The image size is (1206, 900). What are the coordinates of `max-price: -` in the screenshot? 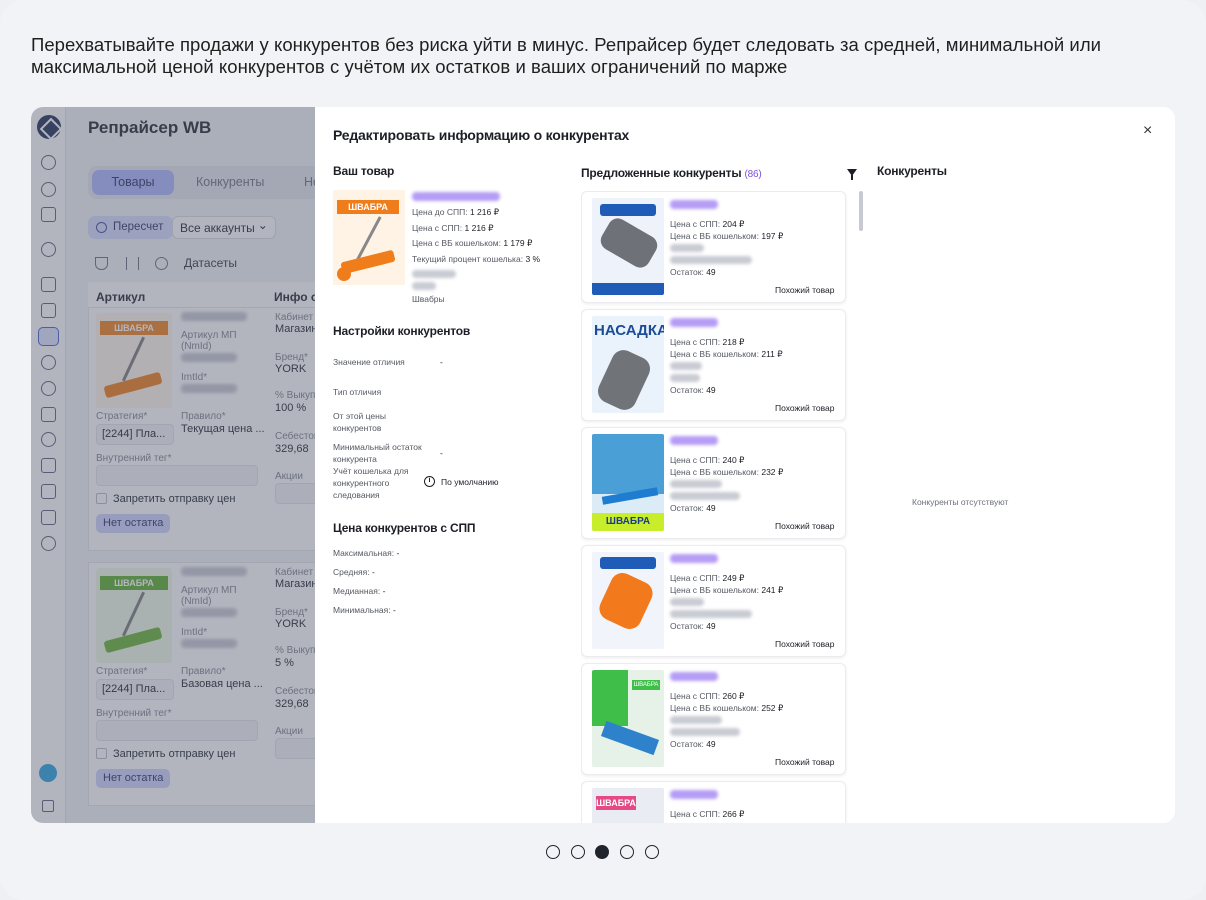 It's located at (398, 553).